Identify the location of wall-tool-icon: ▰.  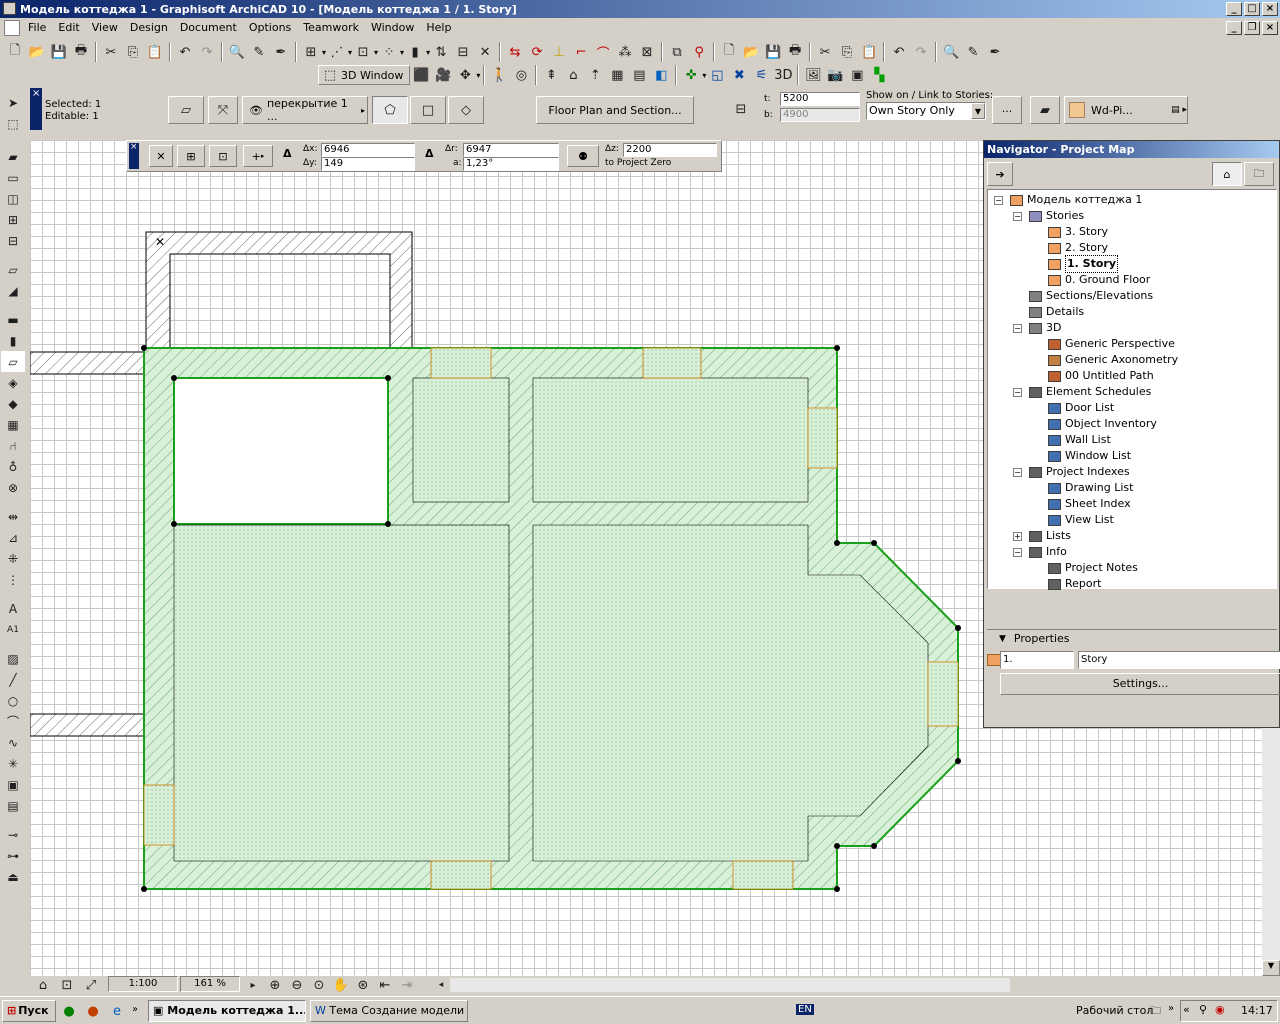
(13, 156).